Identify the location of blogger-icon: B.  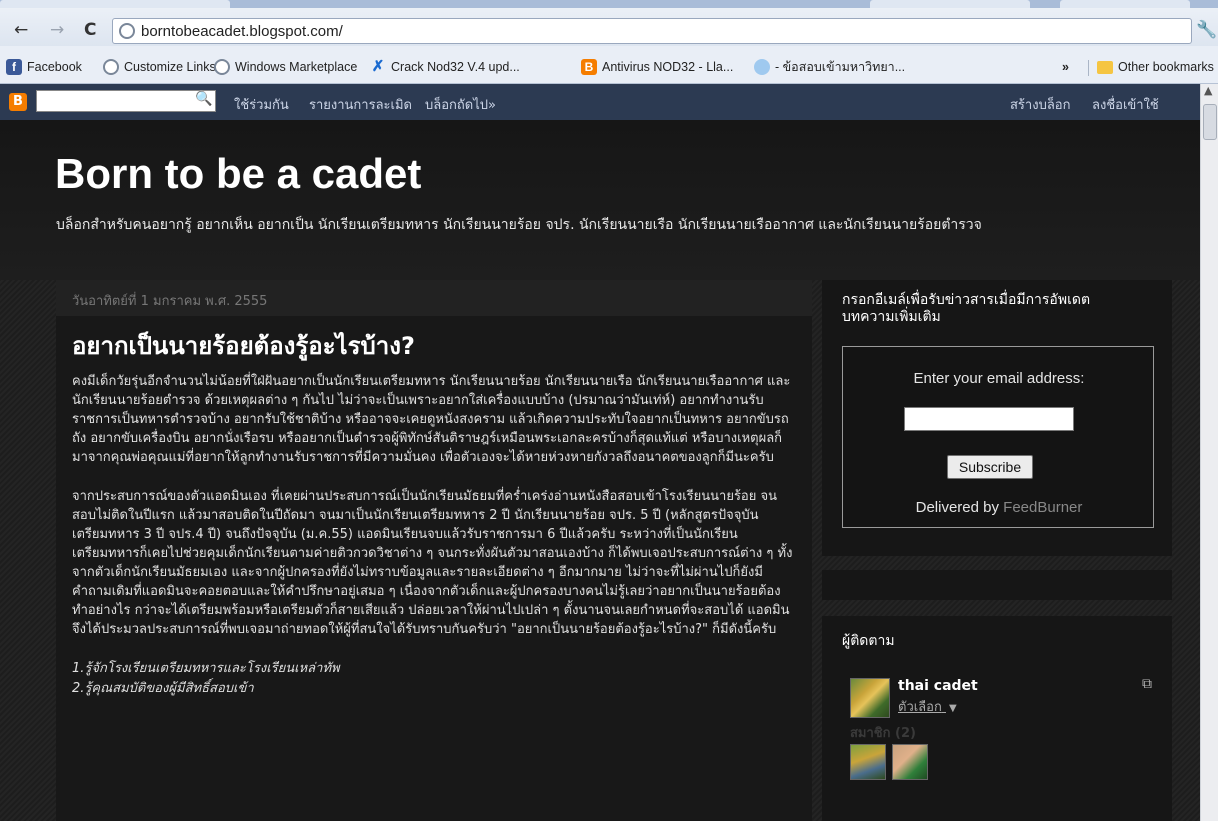
(589, 67).